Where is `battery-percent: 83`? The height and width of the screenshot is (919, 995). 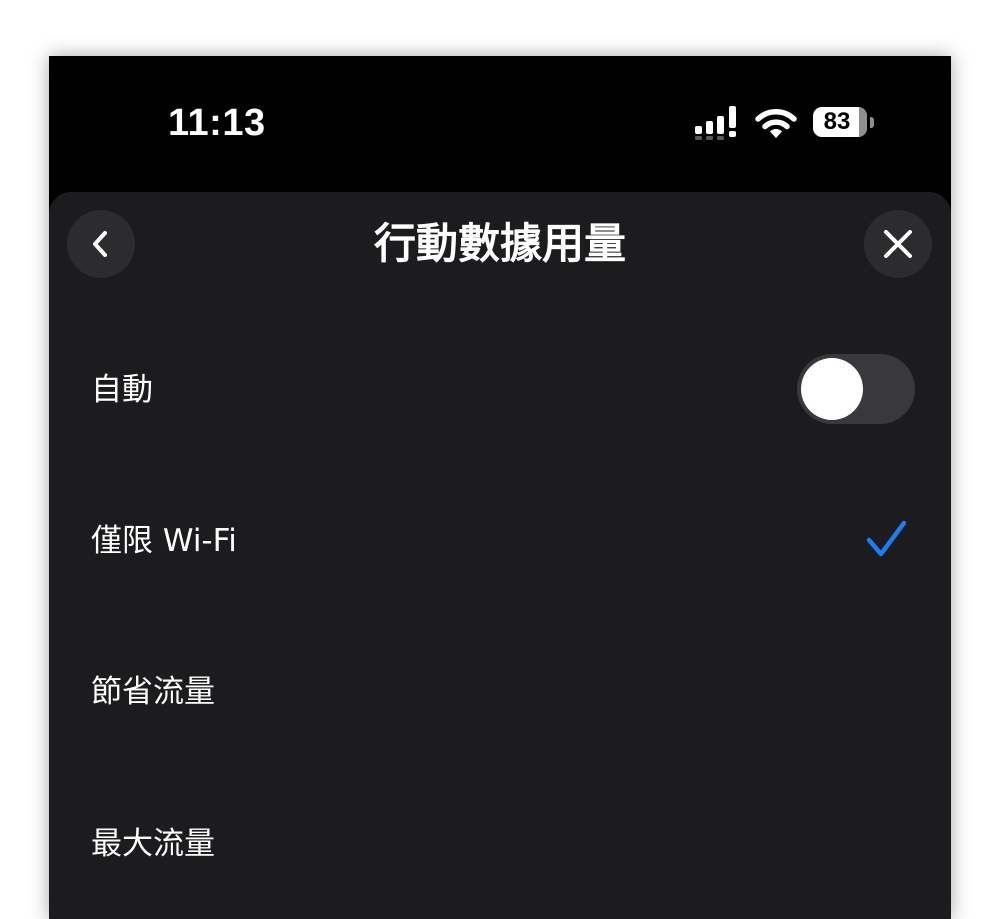 battery-percent: 83 is located at coordinates (837, 121).